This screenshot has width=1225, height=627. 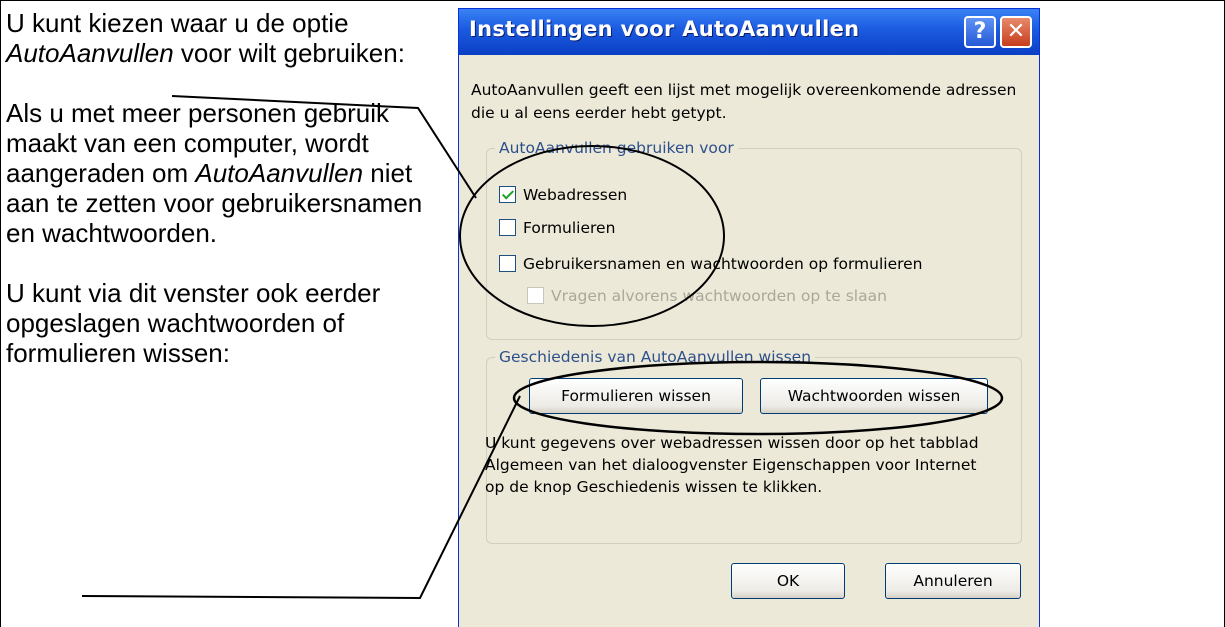 I want to click on checkbox-highlight-ellipse, so click(x=592, y=236).